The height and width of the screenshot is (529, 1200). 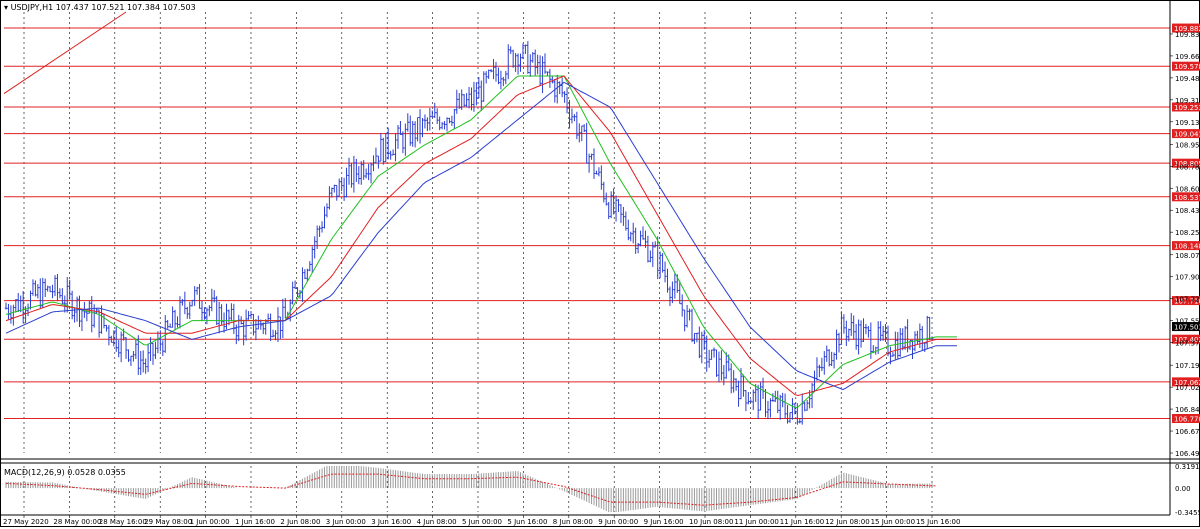 I want to click on level-label: 108.537, so click(x=1187, y=198).